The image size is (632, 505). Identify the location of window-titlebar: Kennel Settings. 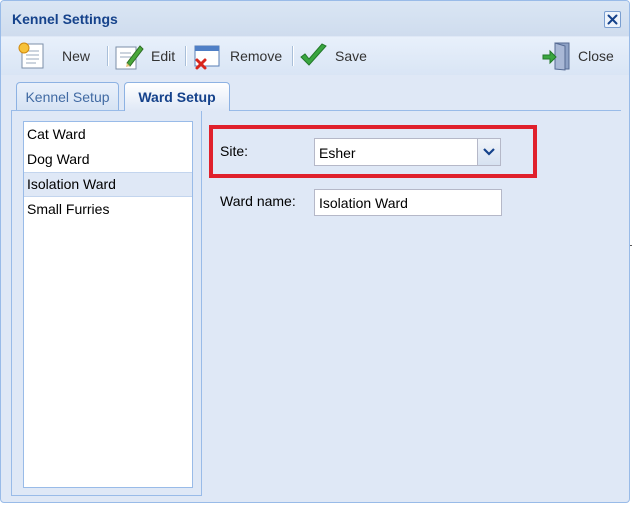
(315, 18).